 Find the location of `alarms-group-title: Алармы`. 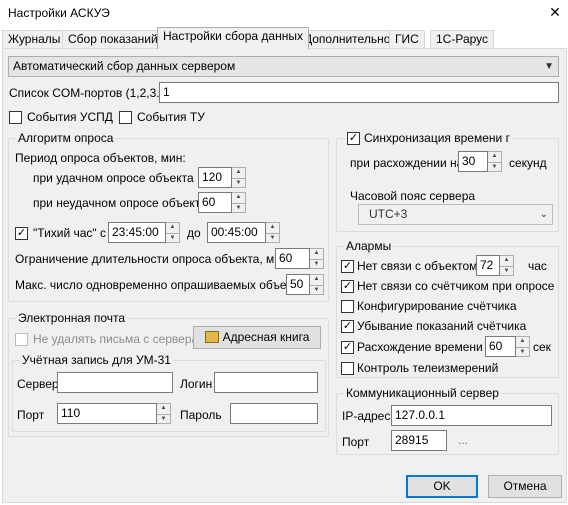

alarms-group-title: Алармы is located at coordinates (369, 246).